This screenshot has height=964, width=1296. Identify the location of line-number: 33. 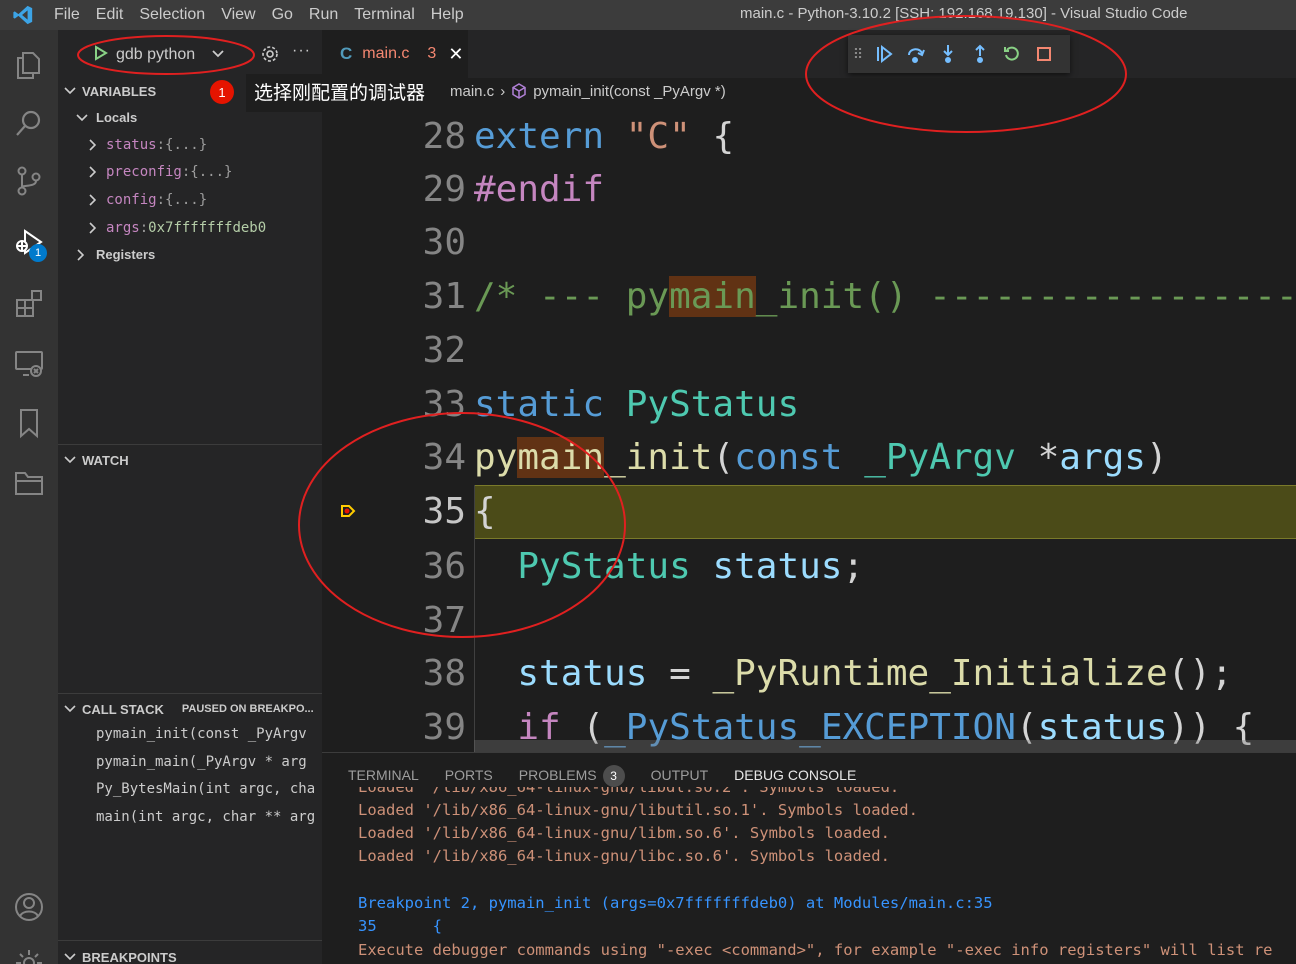
(444, 404).